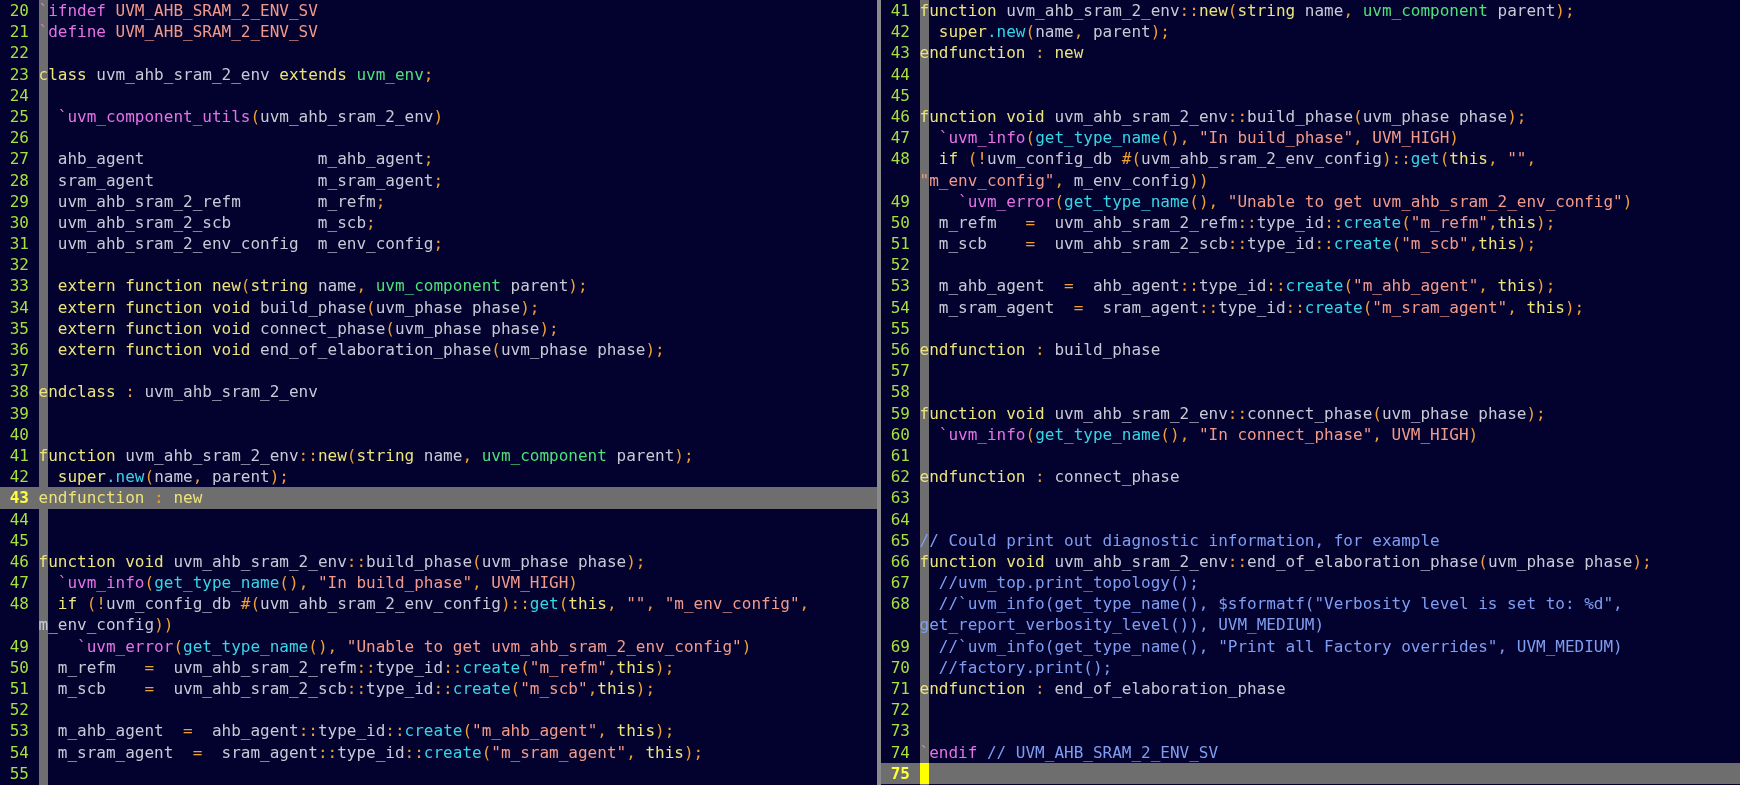  Describe the element at coordinates (899, 583) in the screenshot. I see `line-number: 67` at that location.